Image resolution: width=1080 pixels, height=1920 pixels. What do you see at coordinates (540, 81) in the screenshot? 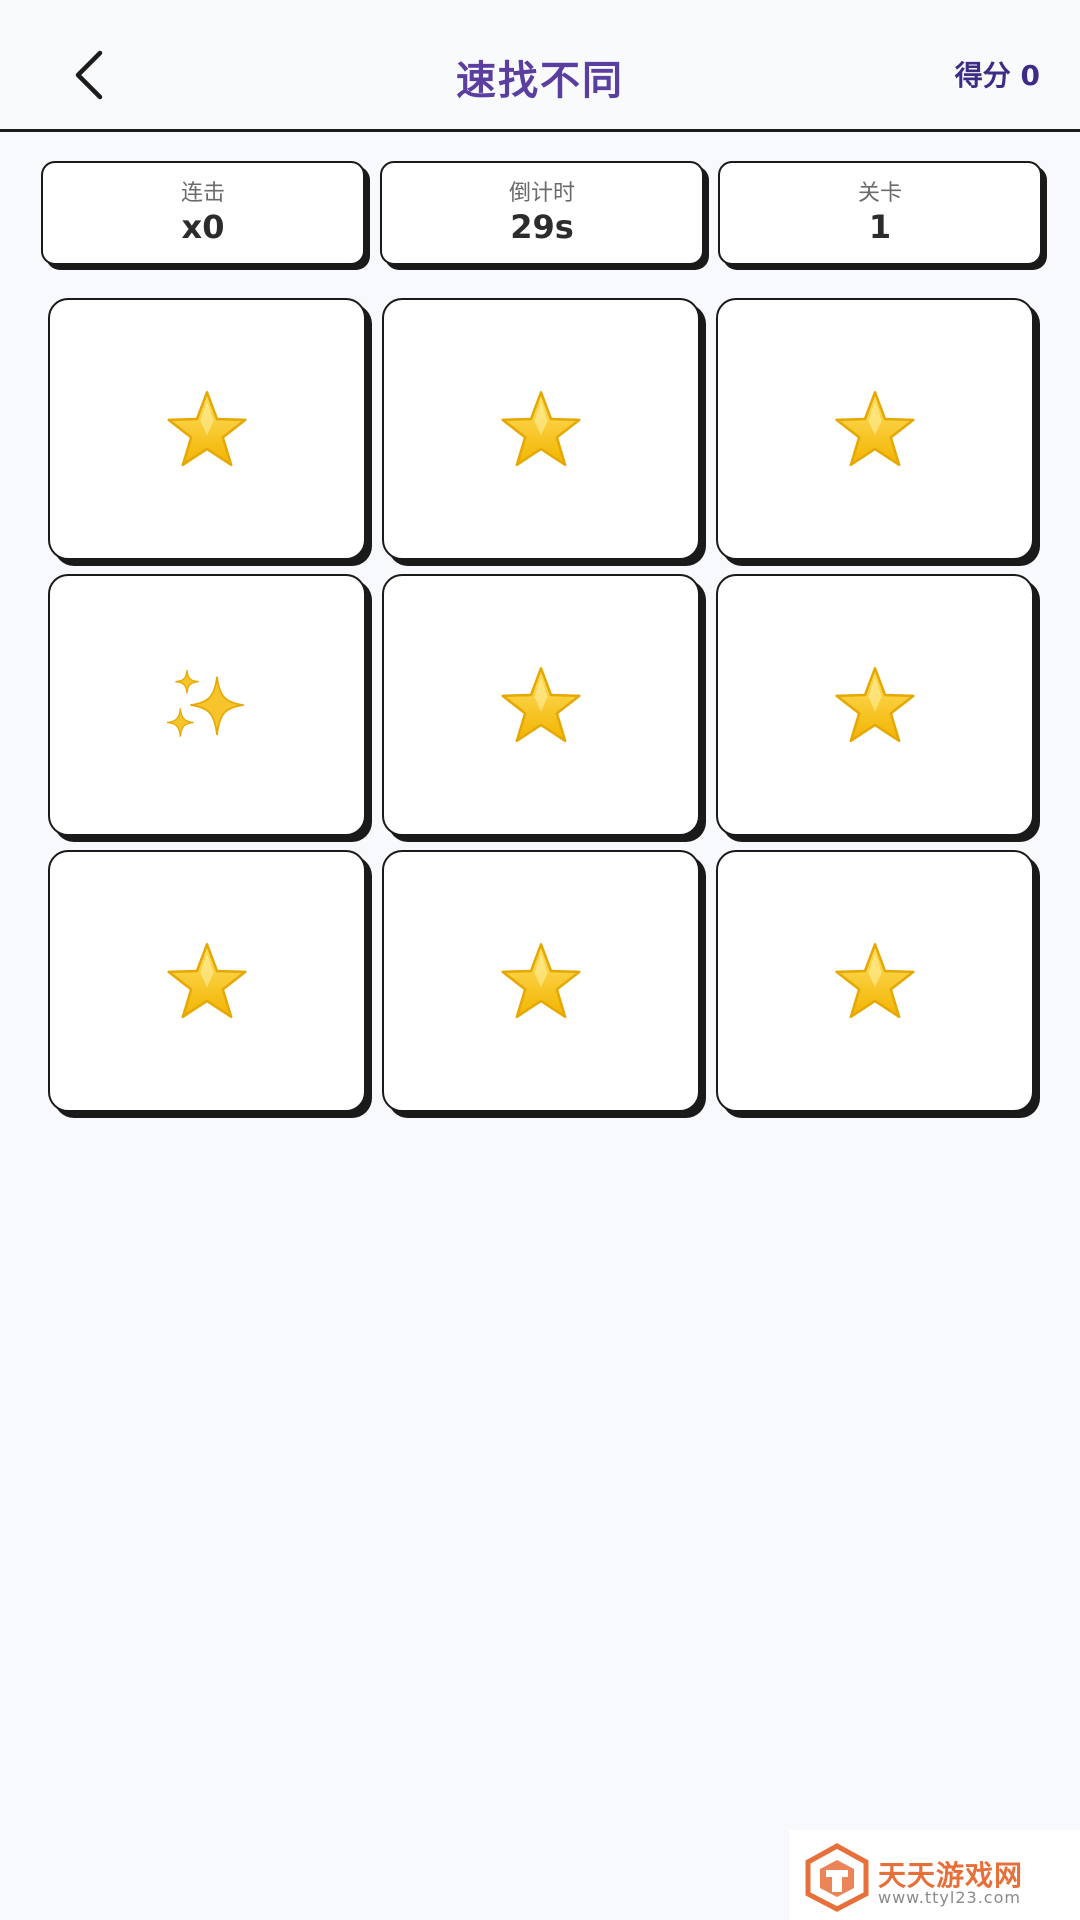
I see `page-title: 速找不同` at bounding box center [540, 81].